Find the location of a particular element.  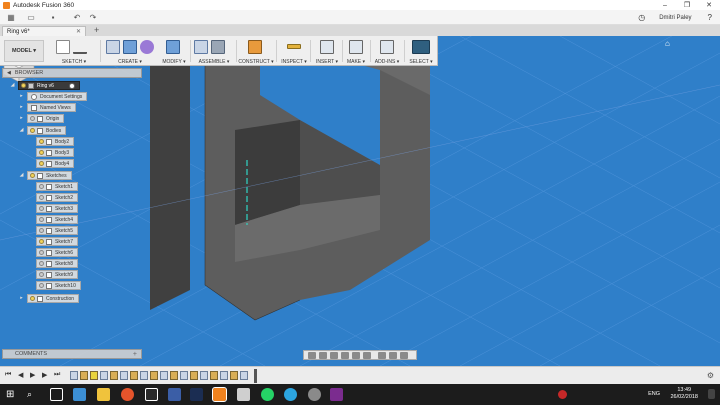

edge-browser-icon is located at coordinates (79, 394).